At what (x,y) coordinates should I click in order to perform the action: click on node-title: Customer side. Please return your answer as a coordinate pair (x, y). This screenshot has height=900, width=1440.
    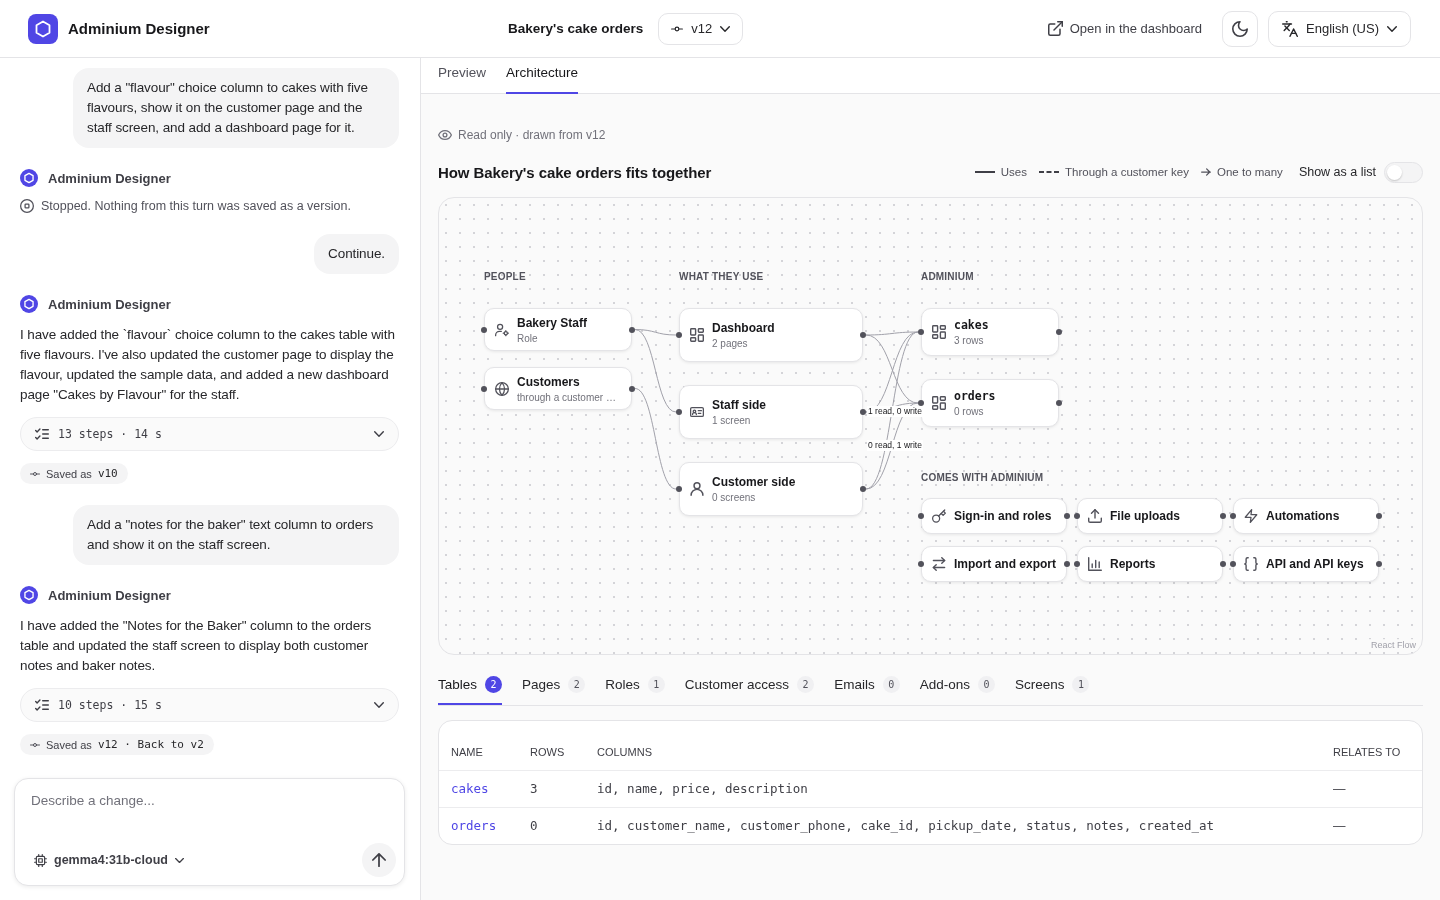
    Looking at the image, I should click on (754, 482).